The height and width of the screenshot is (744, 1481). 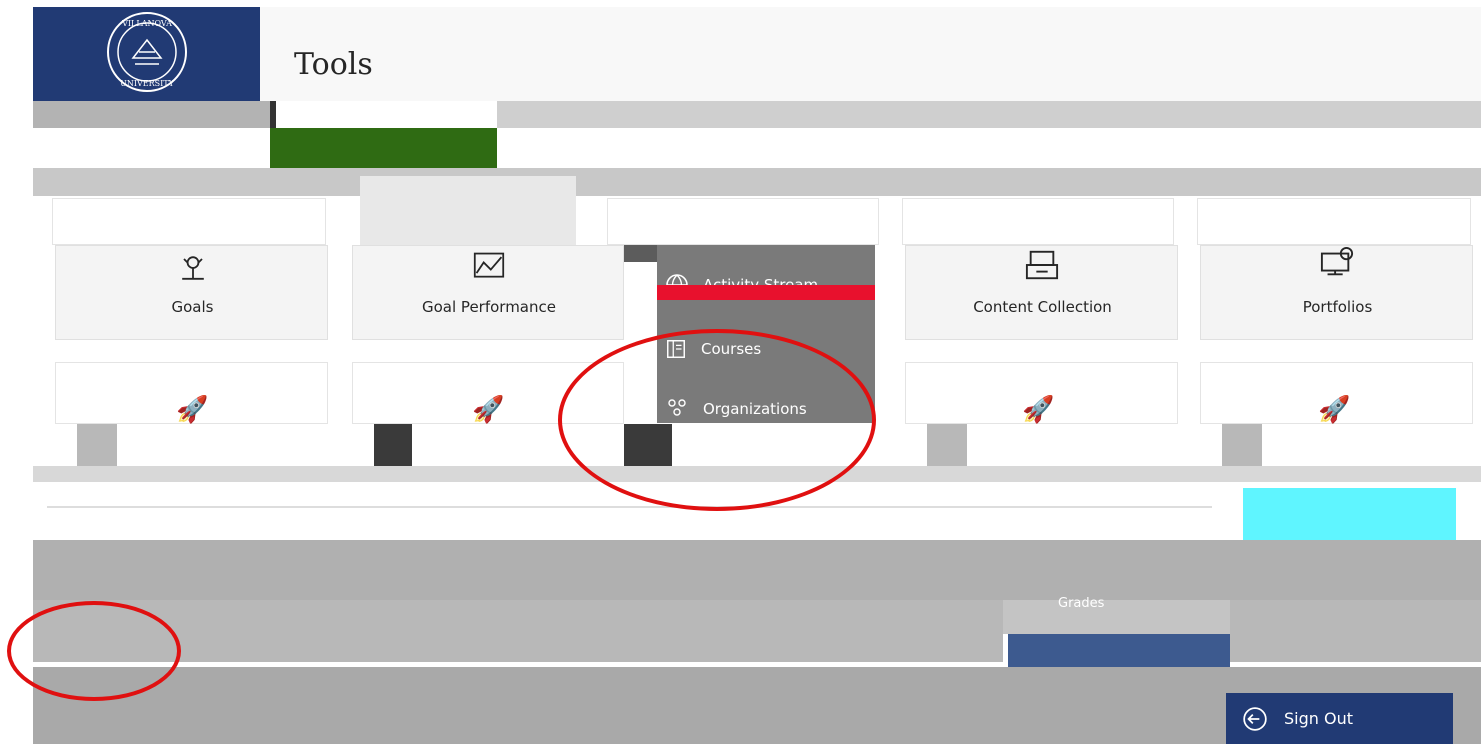 I want to click on toolbar-band, so click(x=757, y=182).